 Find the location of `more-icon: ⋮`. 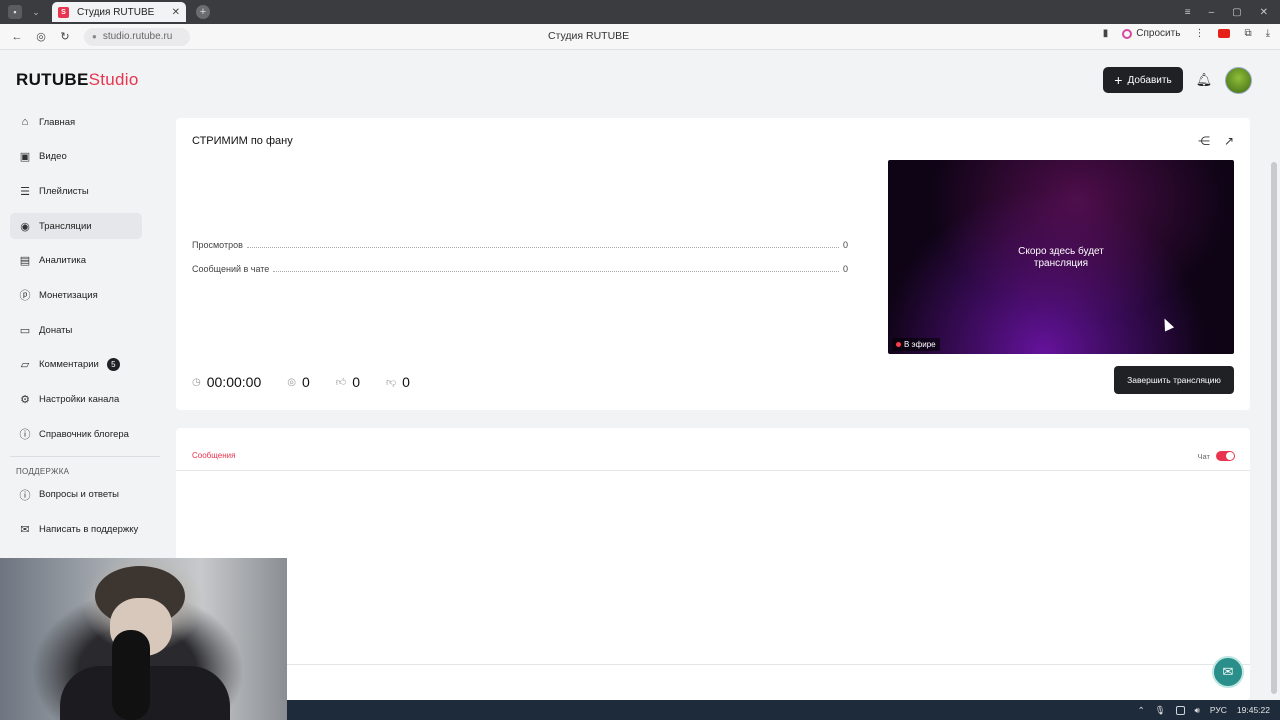

more-icon: ⋮ is located at coordinates (1199, 33).